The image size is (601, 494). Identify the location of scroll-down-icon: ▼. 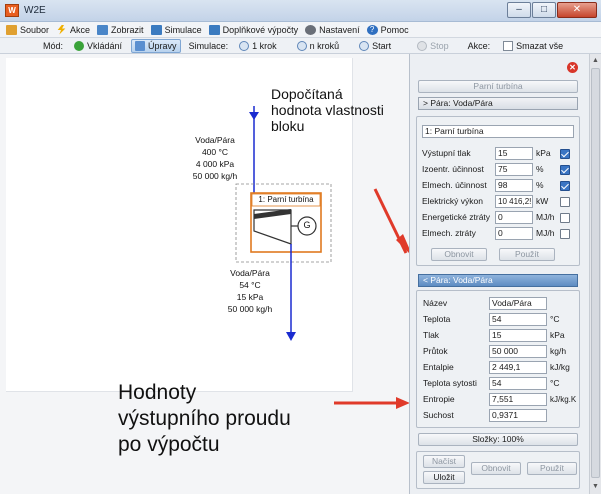
(595, 486).